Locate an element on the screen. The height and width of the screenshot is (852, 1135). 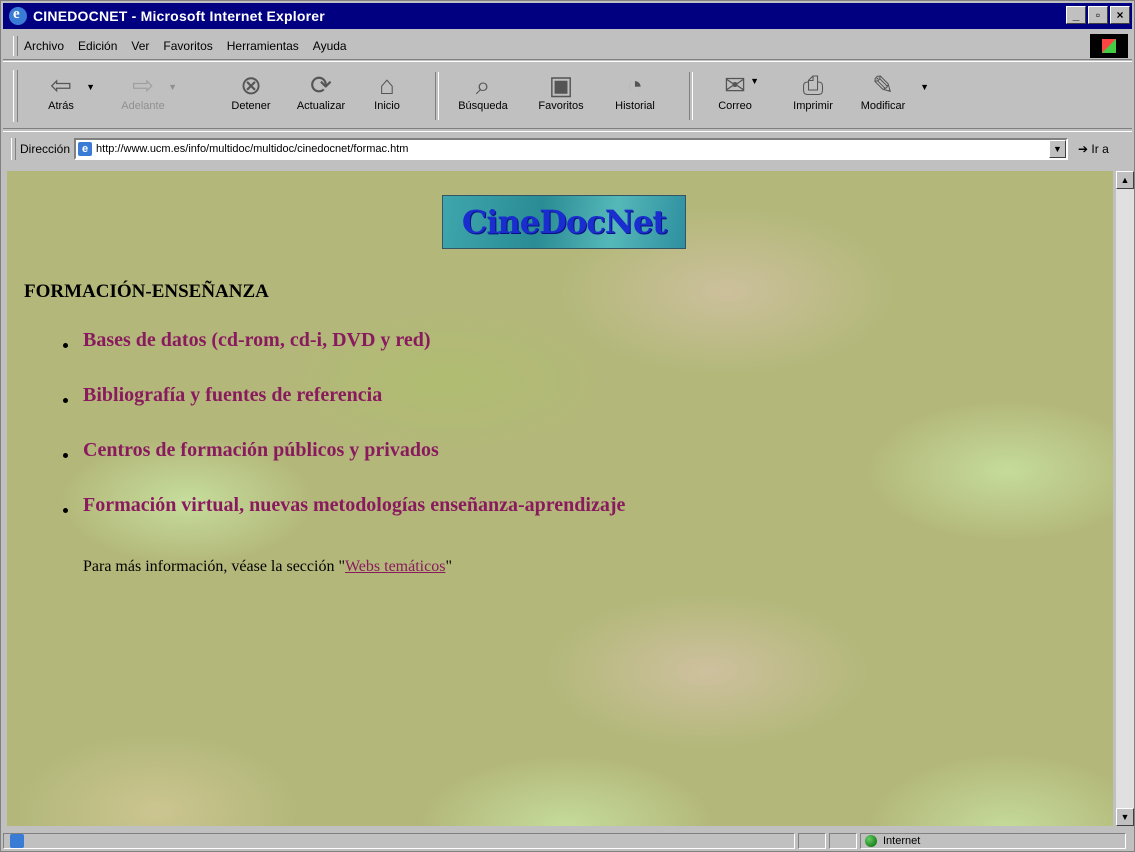
forward-button: ⇨ Adelante ▼ is located at coordinates (144, 91).